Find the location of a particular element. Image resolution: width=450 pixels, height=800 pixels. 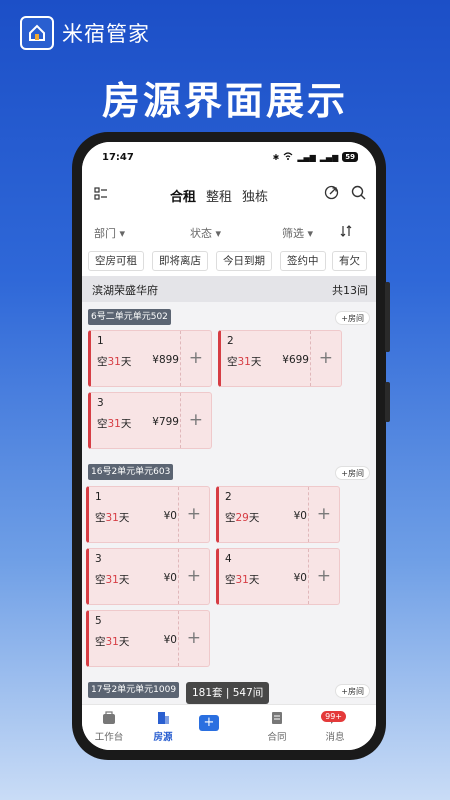

battery-icon: 59 is located at coordinates (350, 157).